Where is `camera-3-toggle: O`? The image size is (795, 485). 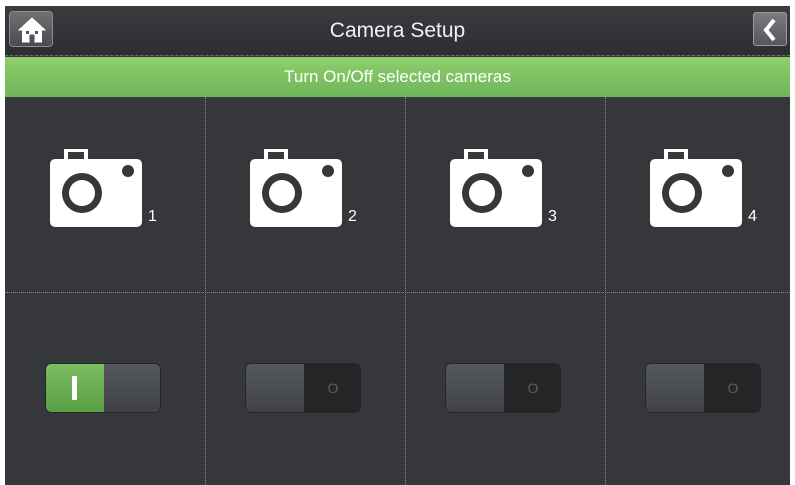
camera-3-toggle: O is located at coordinates (503, 388).